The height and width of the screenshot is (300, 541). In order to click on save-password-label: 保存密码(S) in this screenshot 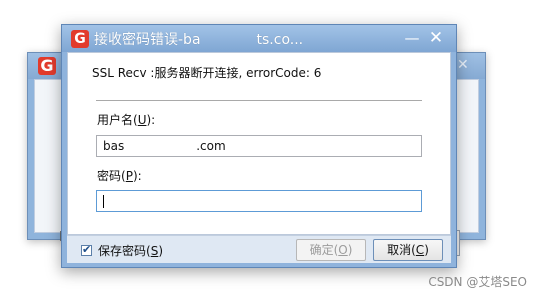, I will do `click(130, 250)`.